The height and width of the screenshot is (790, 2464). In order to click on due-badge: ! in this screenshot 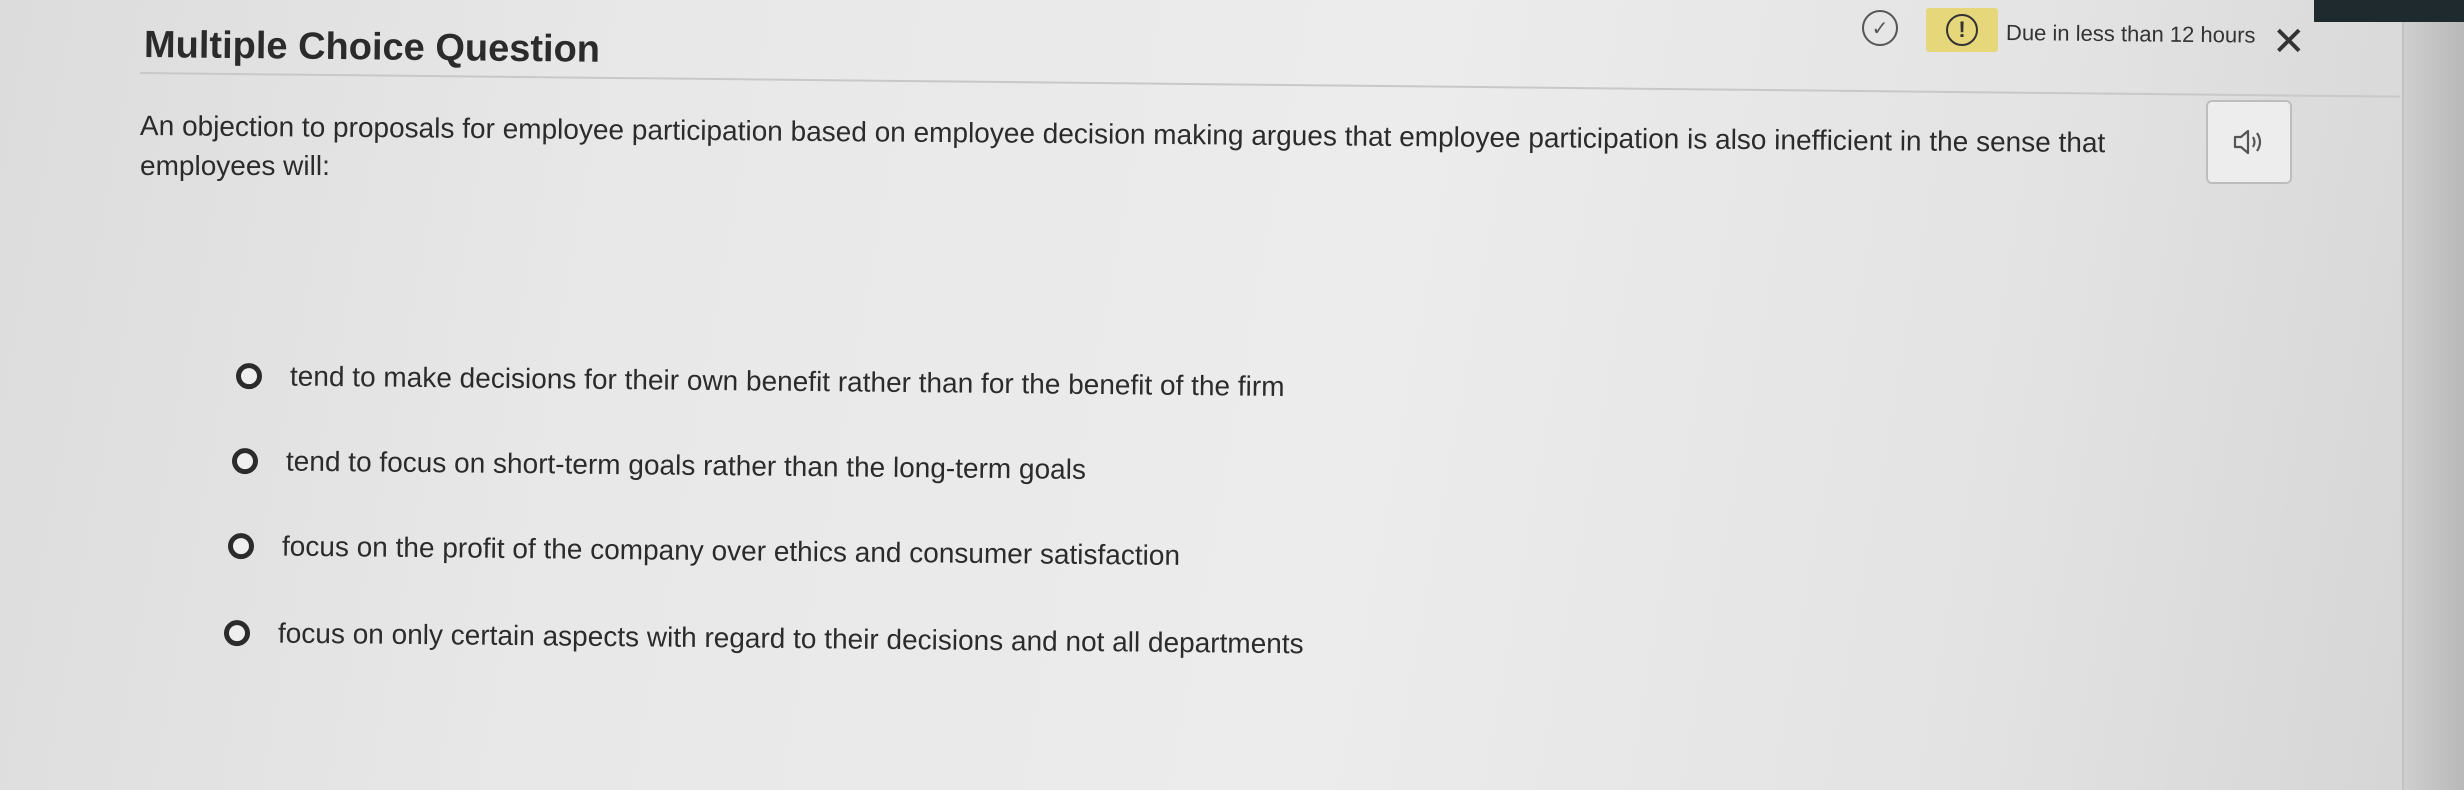, I will do `click(1962, 30)`.